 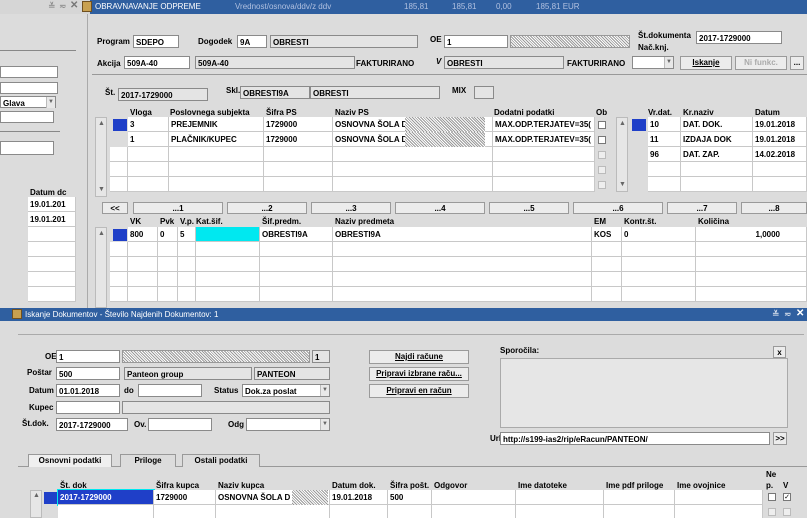 I want to click on minimize-icon: ≚, so click(x=52, y=6).